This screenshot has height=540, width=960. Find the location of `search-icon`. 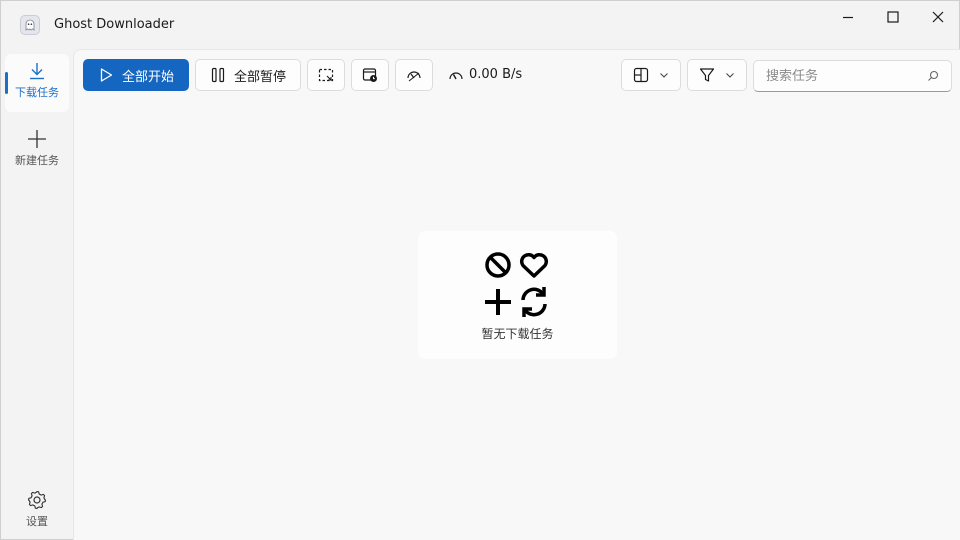

search-icon is located at coordinates (933, 76).